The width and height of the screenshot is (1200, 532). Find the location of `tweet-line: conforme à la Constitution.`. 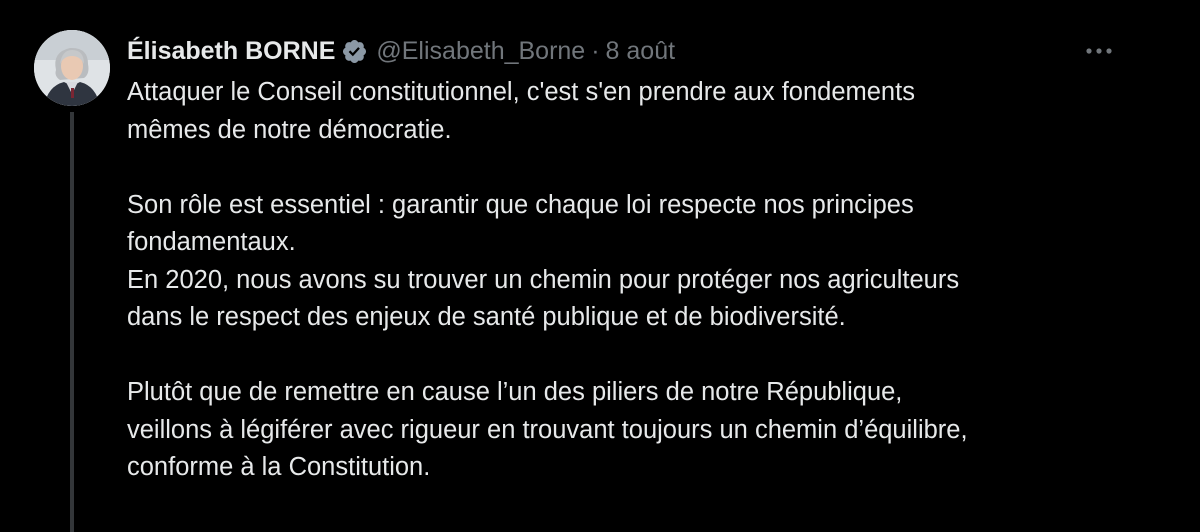

tweet-line: conforme à la Constitution. is located at coordinates (279, 467).